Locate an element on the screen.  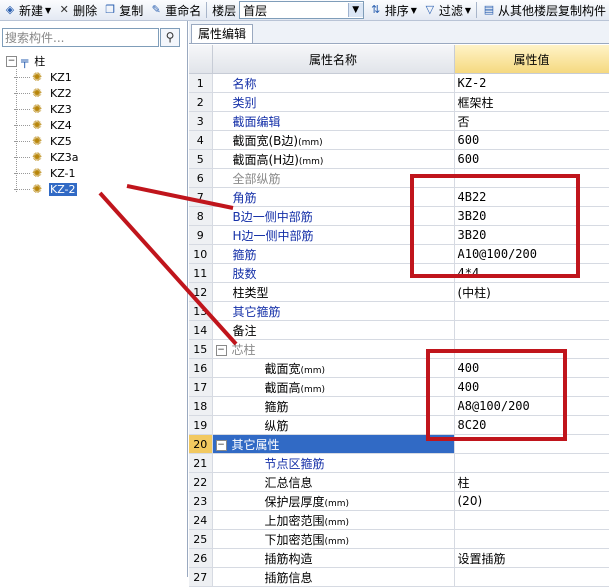
property-value-cell: 4B22 is located at coordinates (531, 197).